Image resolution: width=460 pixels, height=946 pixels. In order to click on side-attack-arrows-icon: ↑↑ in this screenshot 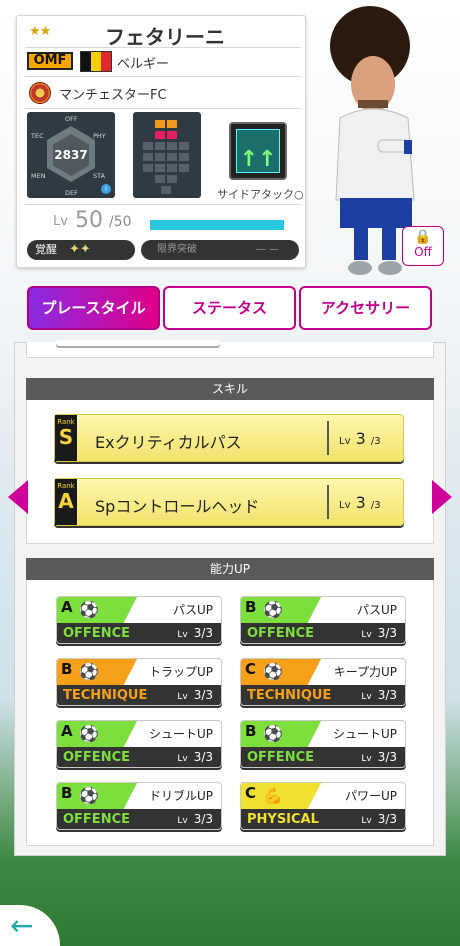, I will do `click(258, 151)`.